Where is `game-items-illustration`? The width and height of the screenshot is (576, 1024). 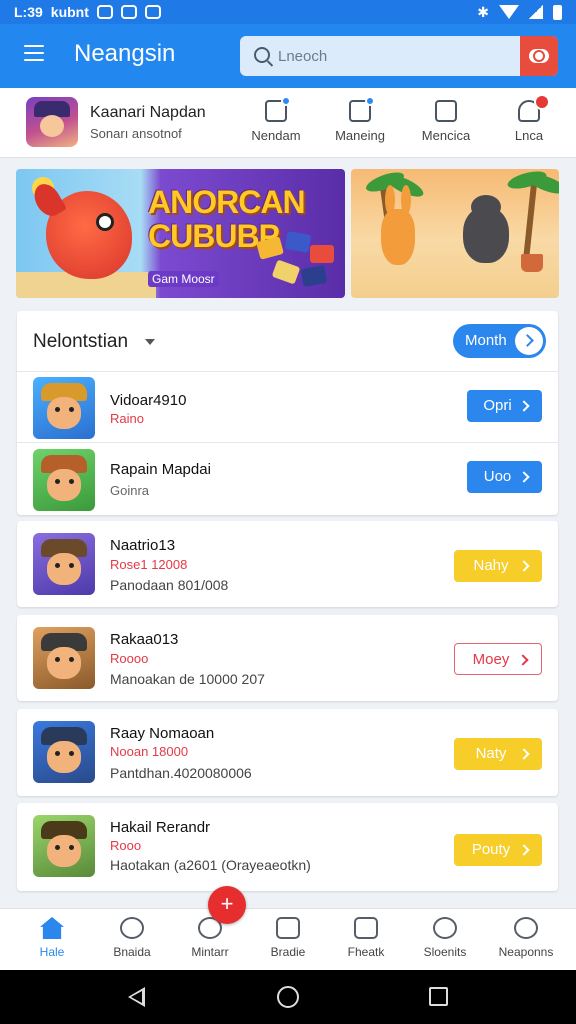 game-items-illustration is located at coordinates (297, 259).